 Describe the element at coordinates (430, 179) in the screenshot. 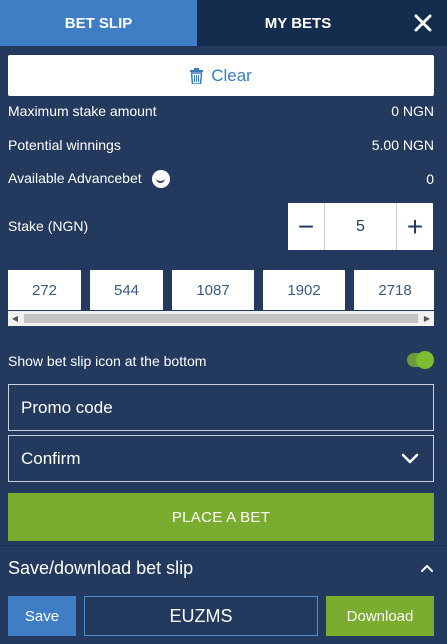

I see `advancebet-value: 0` at that location.